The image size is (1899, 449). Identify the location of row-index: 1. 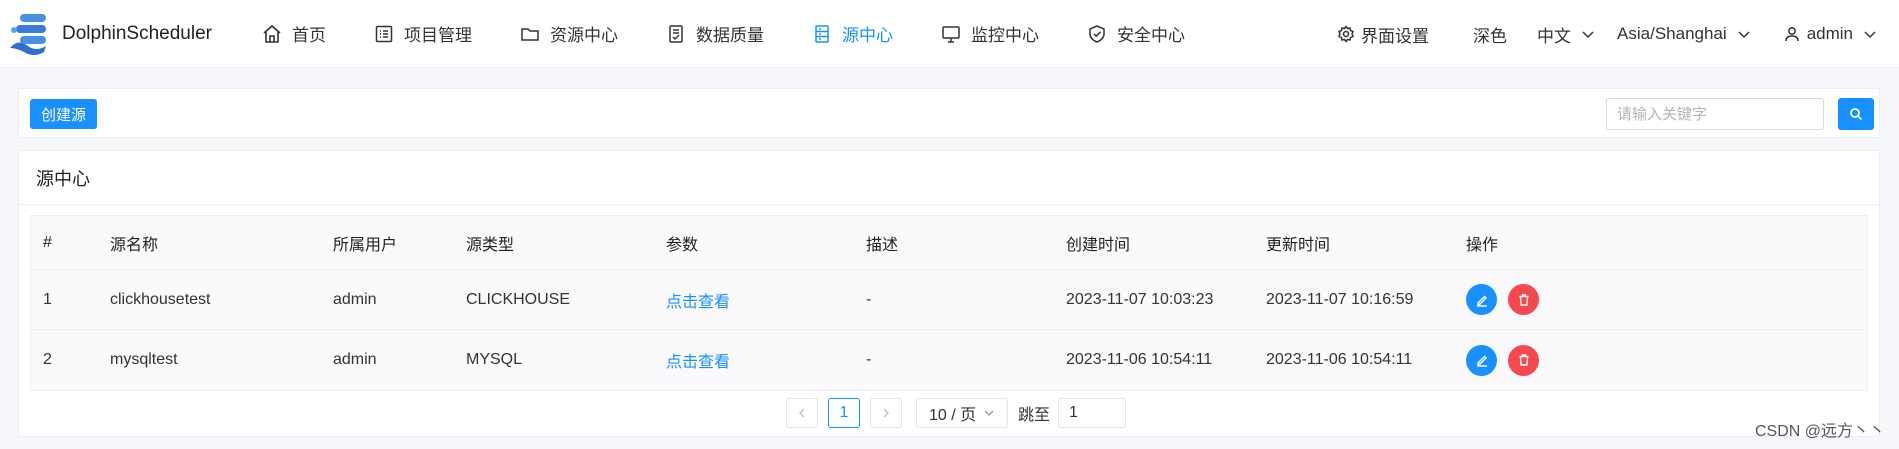
(47, 299).